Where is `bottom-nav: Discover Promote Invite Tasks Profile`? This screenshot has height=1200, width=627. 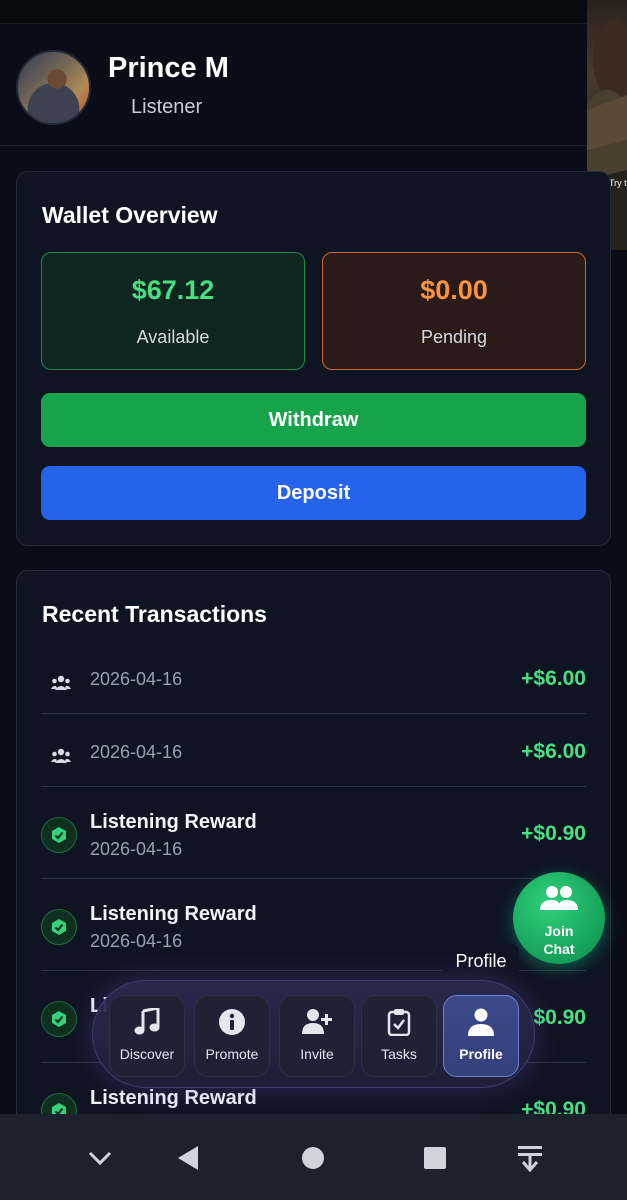 bottom-nav: Discover Promote Invite Tasks Profile is located at coordinates (313, 1034).